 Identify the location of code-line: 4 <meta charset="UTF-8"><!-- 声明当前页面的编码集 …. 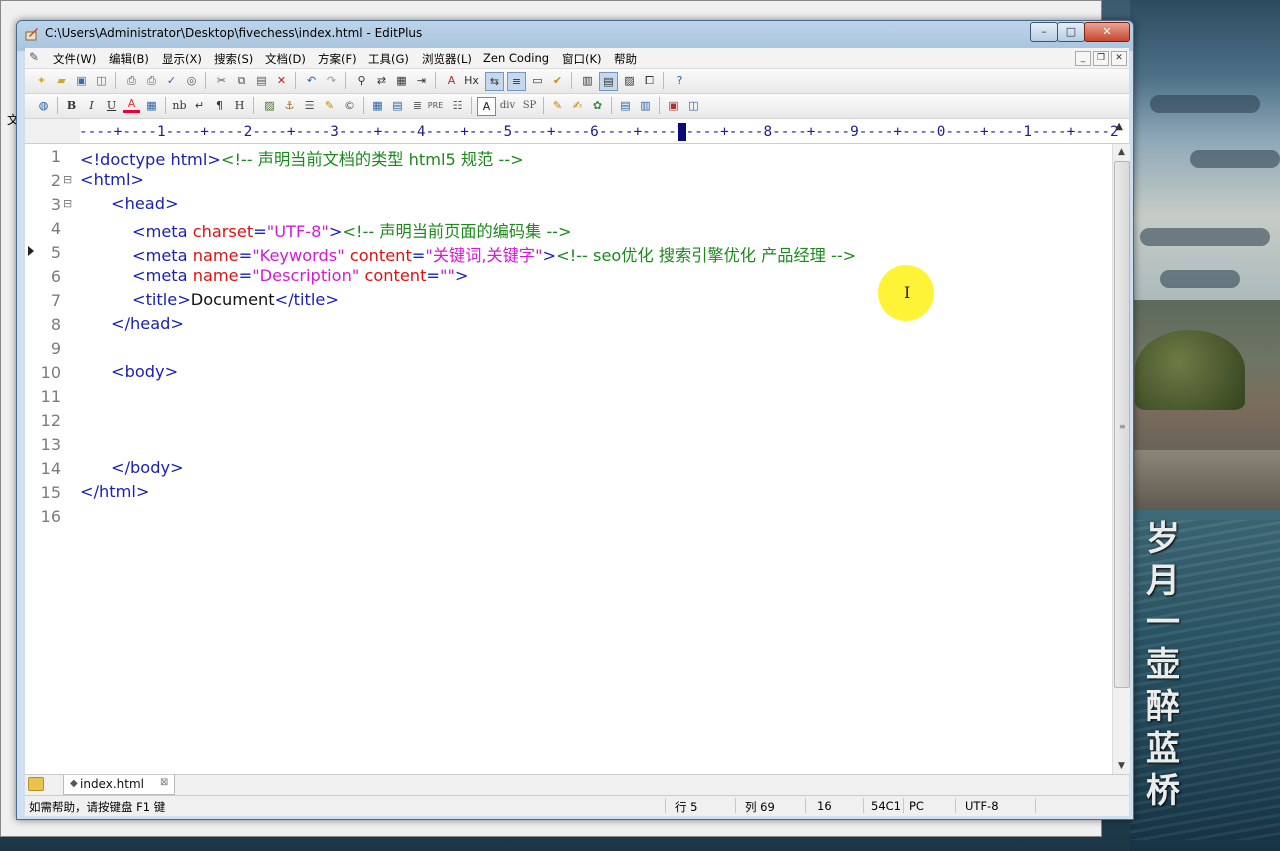
(568, 229).